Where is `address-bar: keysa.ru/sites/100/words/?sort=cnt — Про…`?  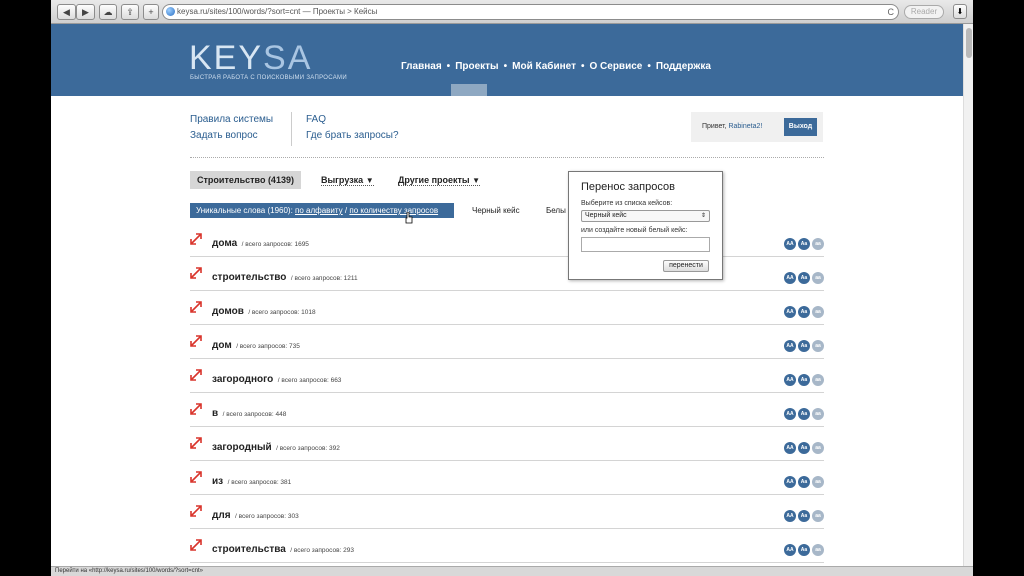 address-bar: keysa.ru/sites/100/words/?sort=cnt — Про… is located at coordinates (530, 12).